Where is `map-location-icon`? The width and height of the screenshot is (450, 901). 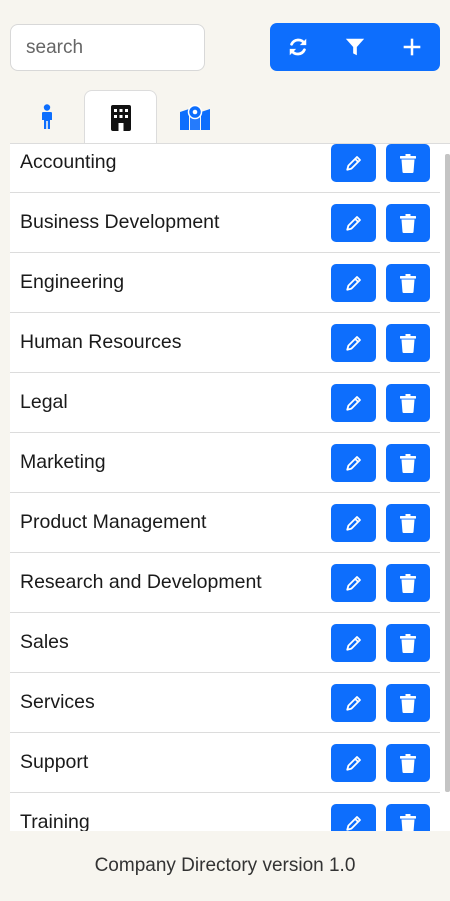 map-location-icon is located at coordinates (194, 117).